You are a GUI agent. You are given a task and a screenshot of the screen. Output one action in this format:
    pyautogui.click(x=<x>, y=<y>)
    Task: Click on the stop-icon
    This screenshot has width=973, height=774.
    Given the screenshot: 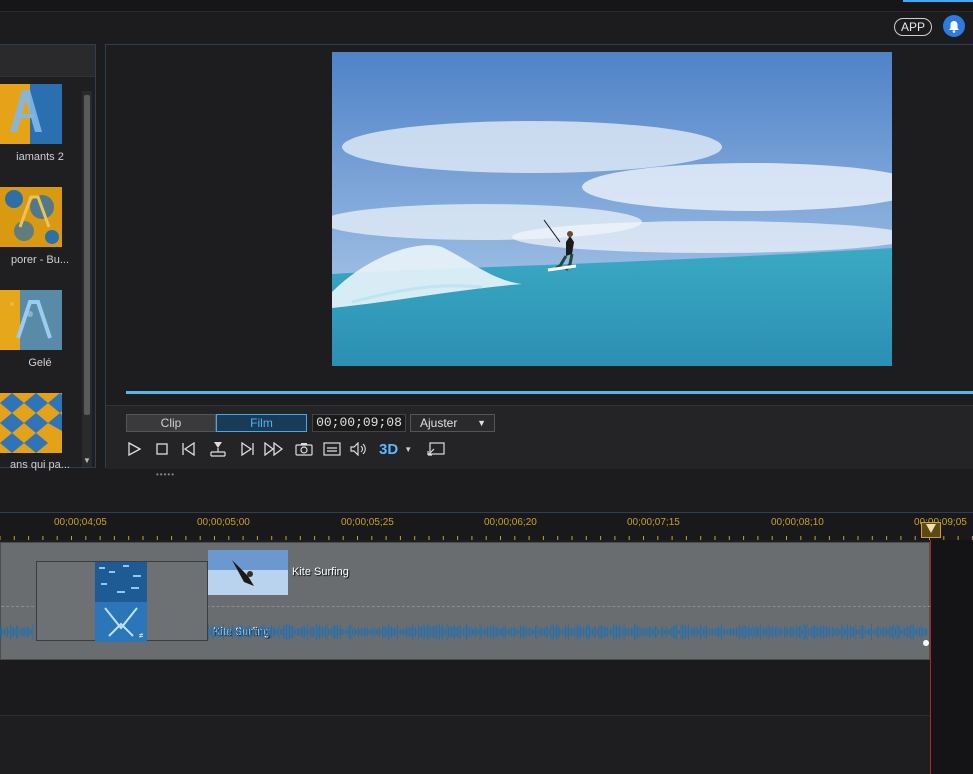 What is the action you would take?
    pyautogui.click(x=162, y=449)
    